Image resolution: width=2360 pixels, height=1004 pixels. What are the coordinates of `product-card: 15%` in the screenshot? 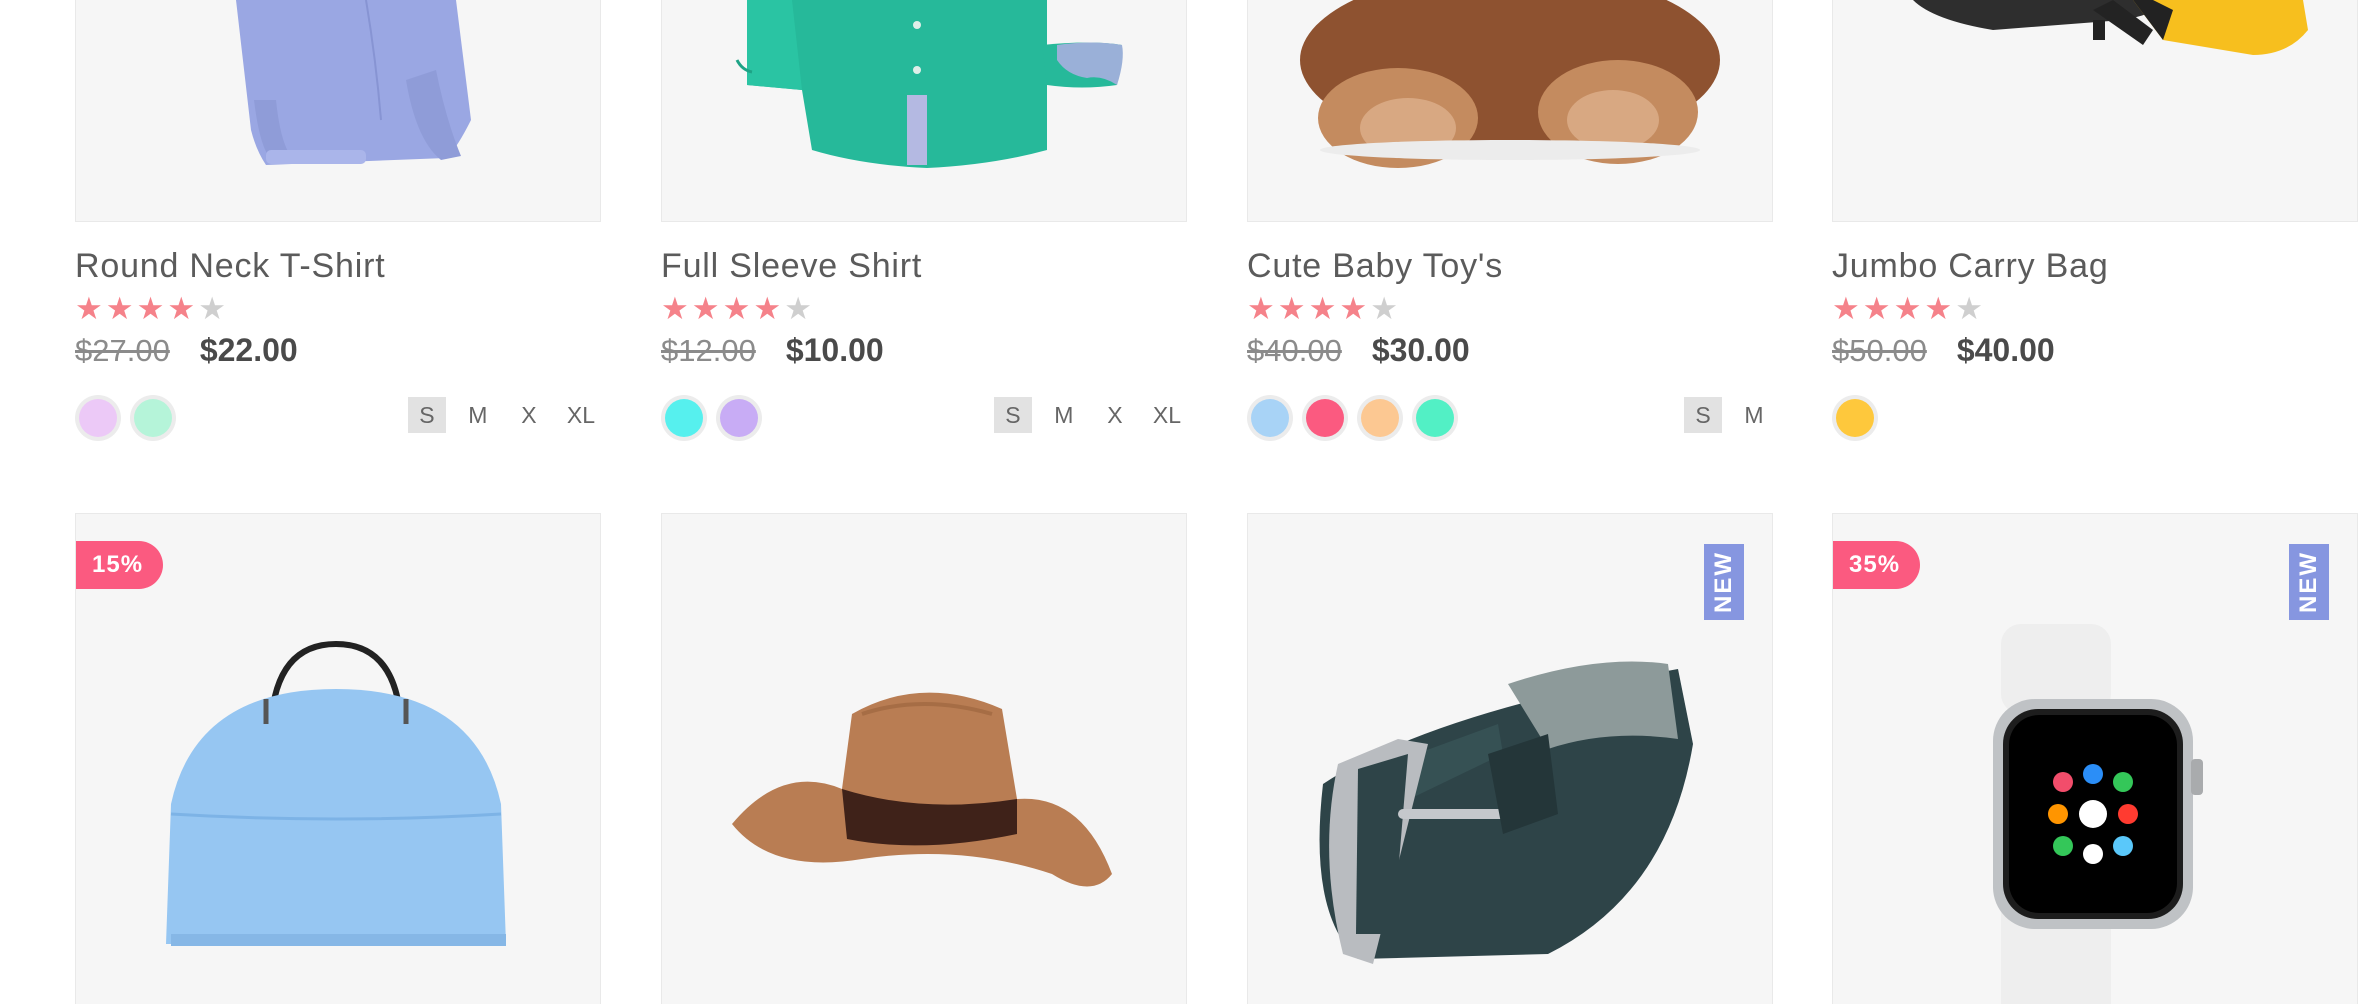 It's located at (338, 758).